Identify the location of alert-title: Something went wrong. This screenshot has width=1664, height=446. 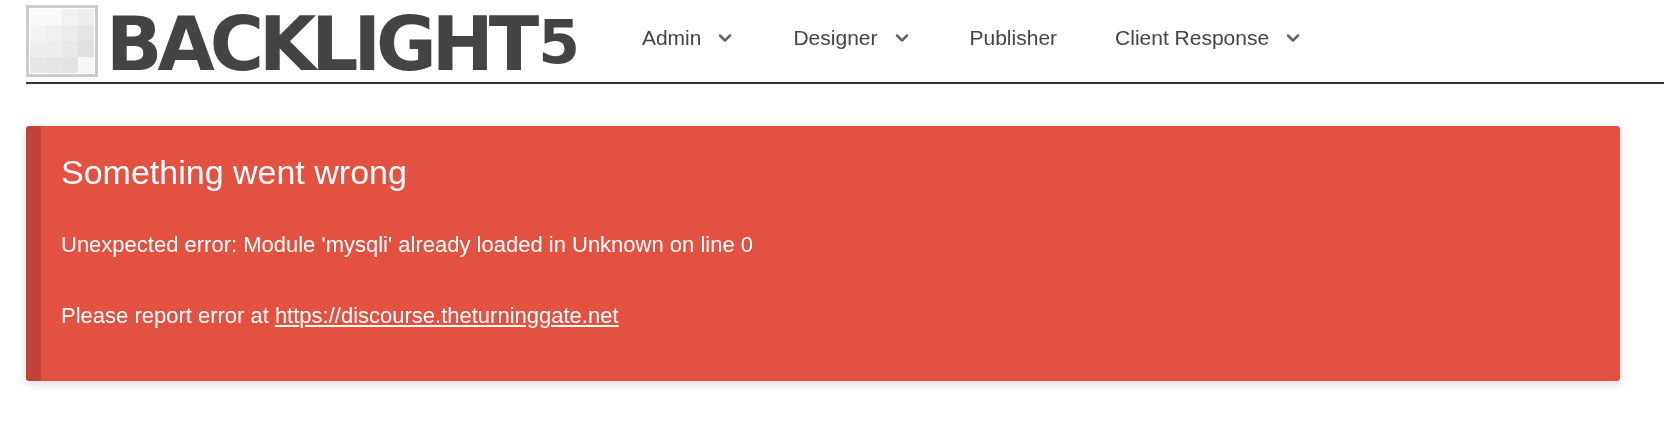
(234, 172).